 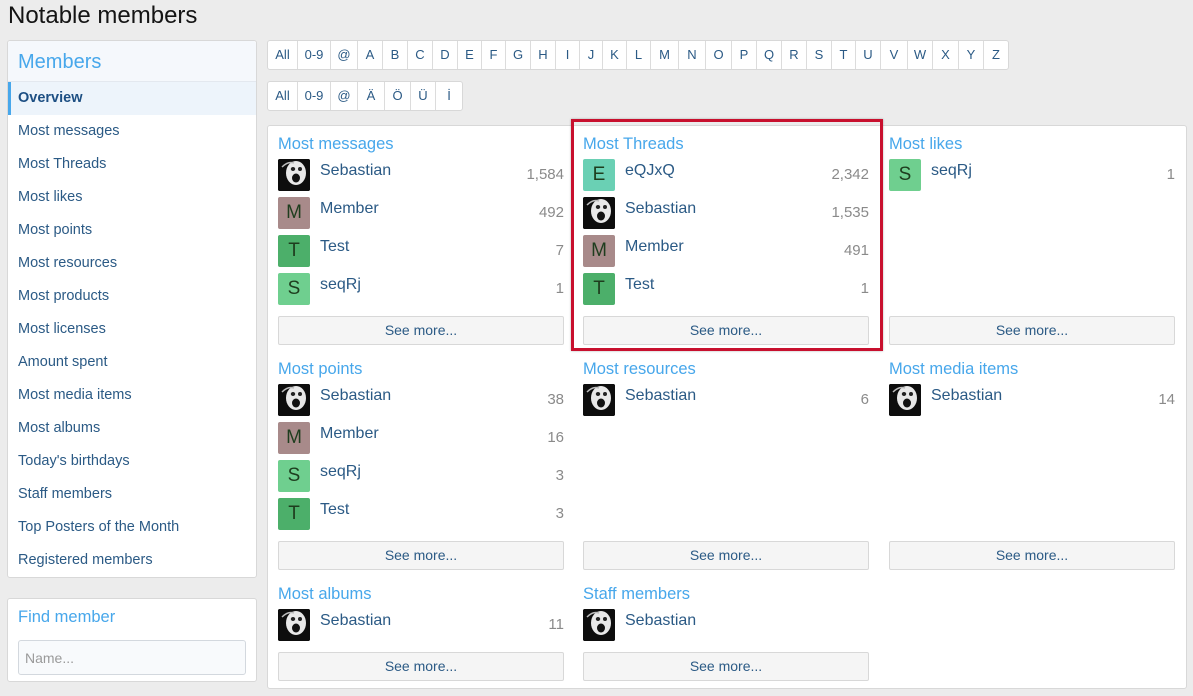 I want to click on sidebar-item-todays-birthdays: Today's birthdays, so click(x=132, y=461).